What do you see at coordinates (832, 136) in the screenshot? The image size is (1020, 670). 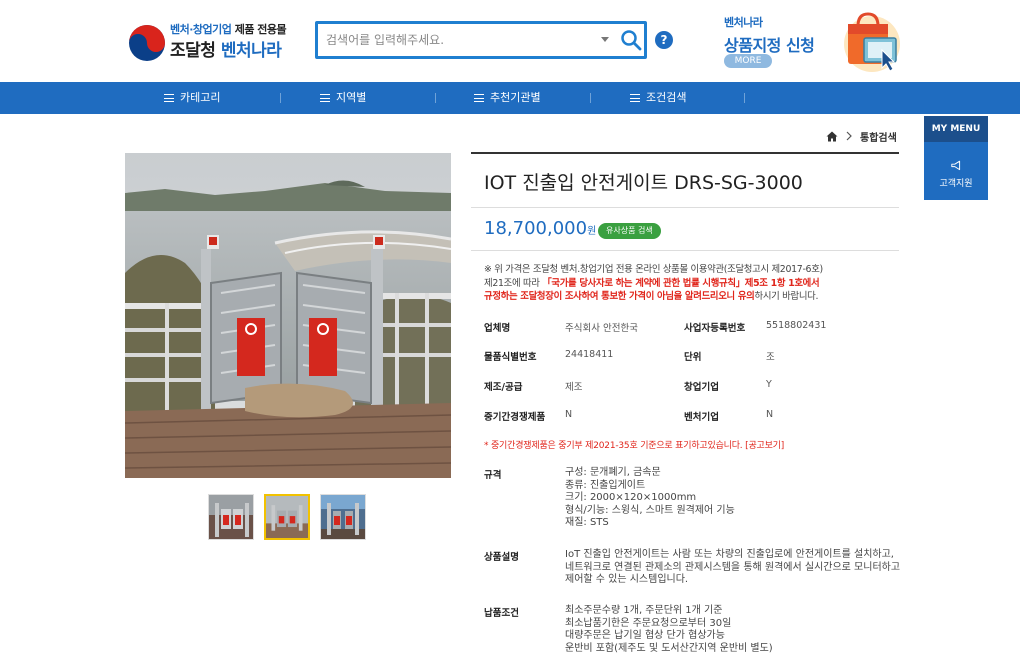 I see `home-icon` at bounding box center [832, 136].